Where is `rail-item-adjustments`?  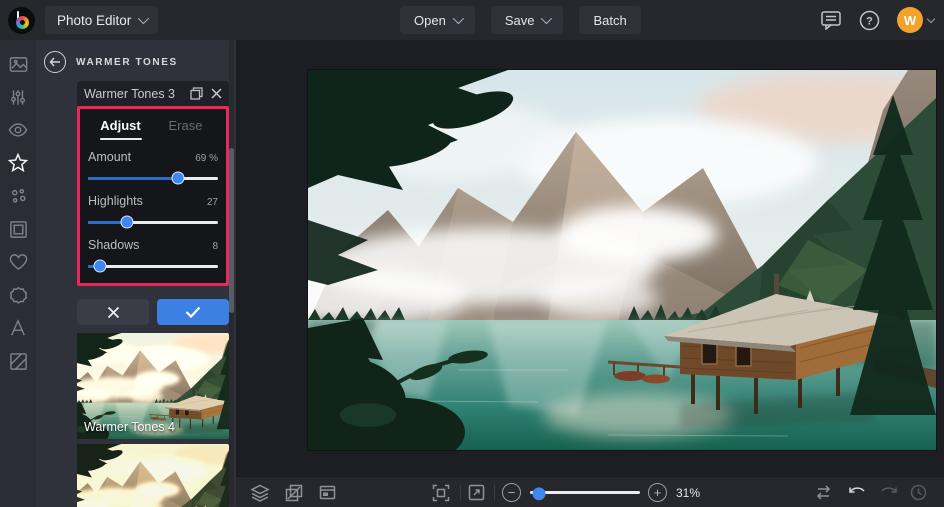
rail-item-adjustments is located at coordinates (18, 97).